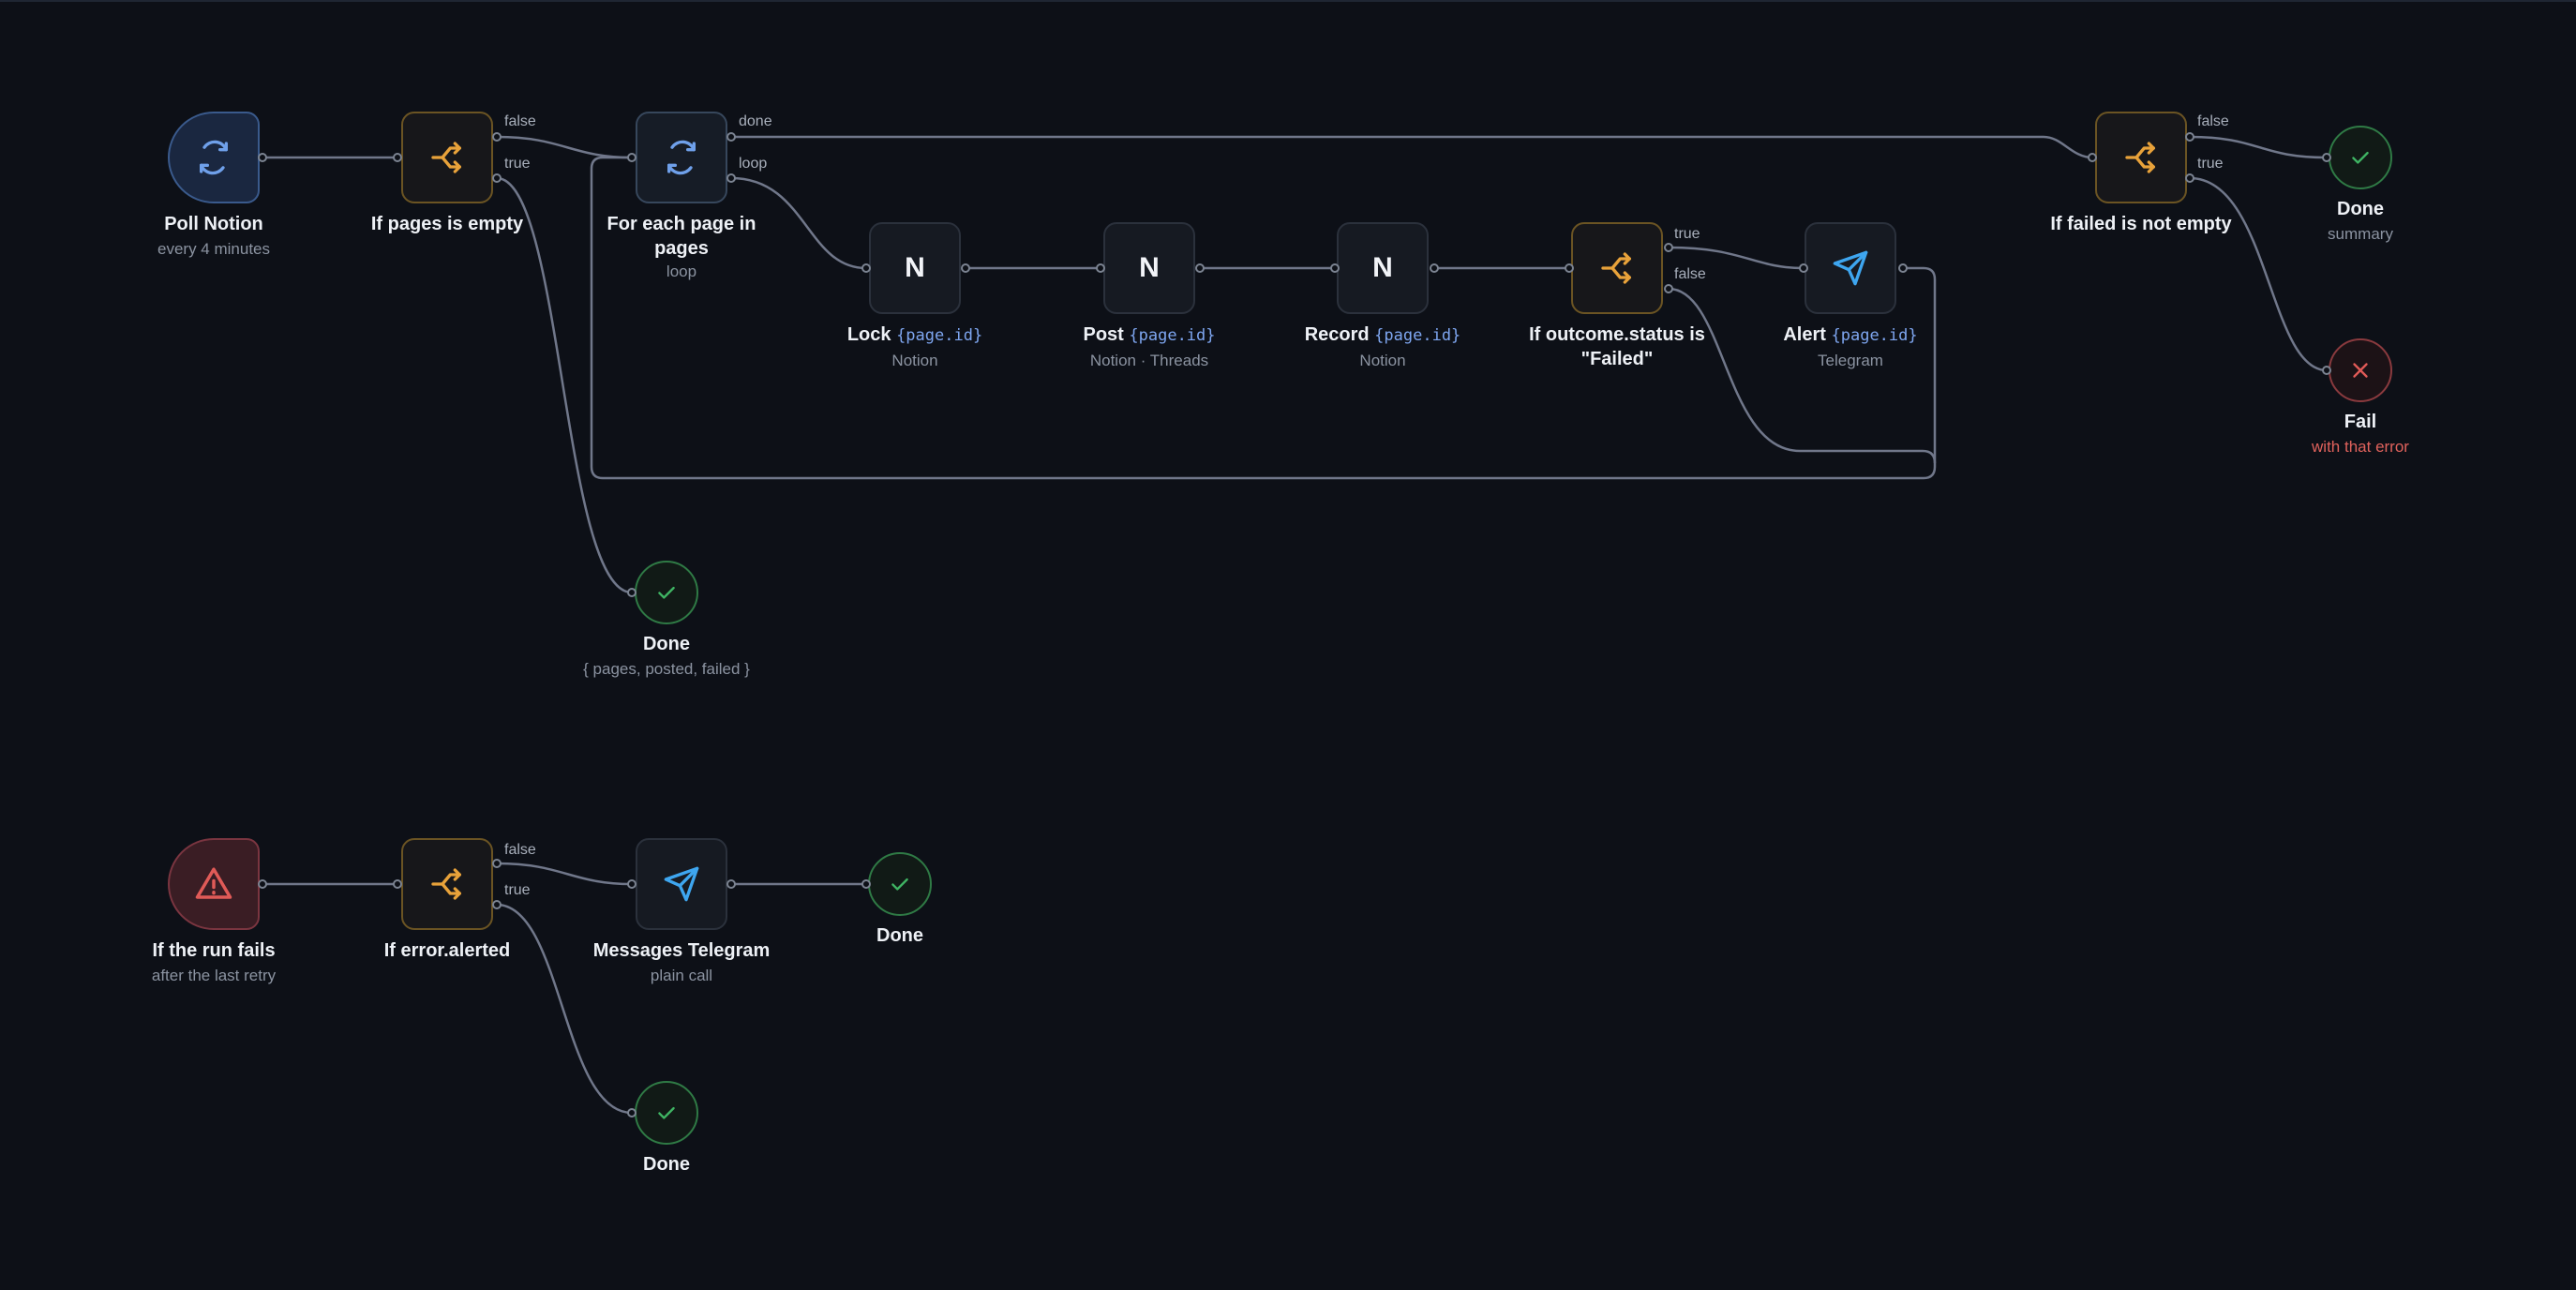 The image size is (2576, 1290). I want to click on messages-telegram-node, so click(681, 884).